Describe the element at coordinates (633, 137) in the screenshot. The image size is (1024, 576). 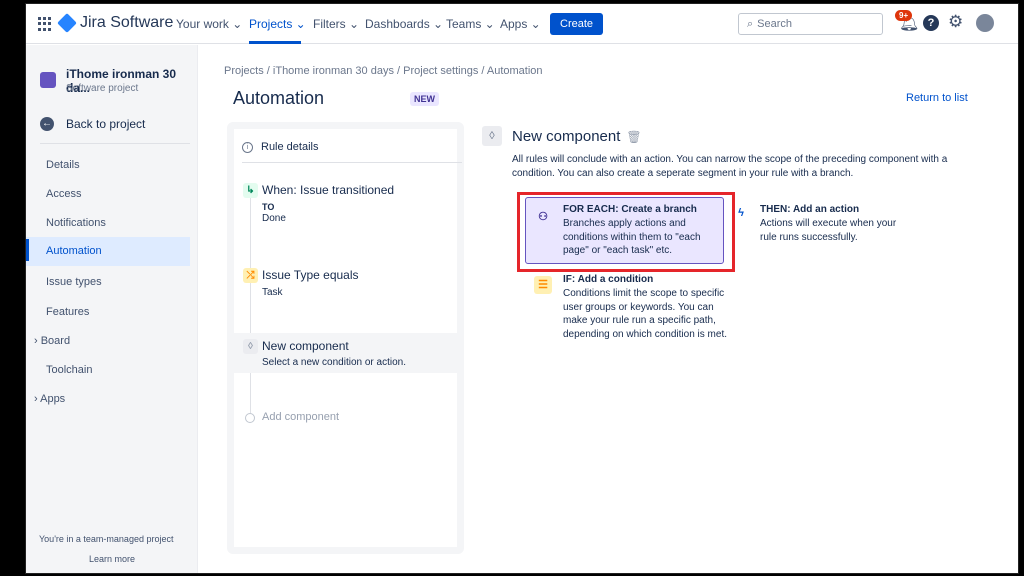
I see `trash-icon: 🗑︎` at that location.